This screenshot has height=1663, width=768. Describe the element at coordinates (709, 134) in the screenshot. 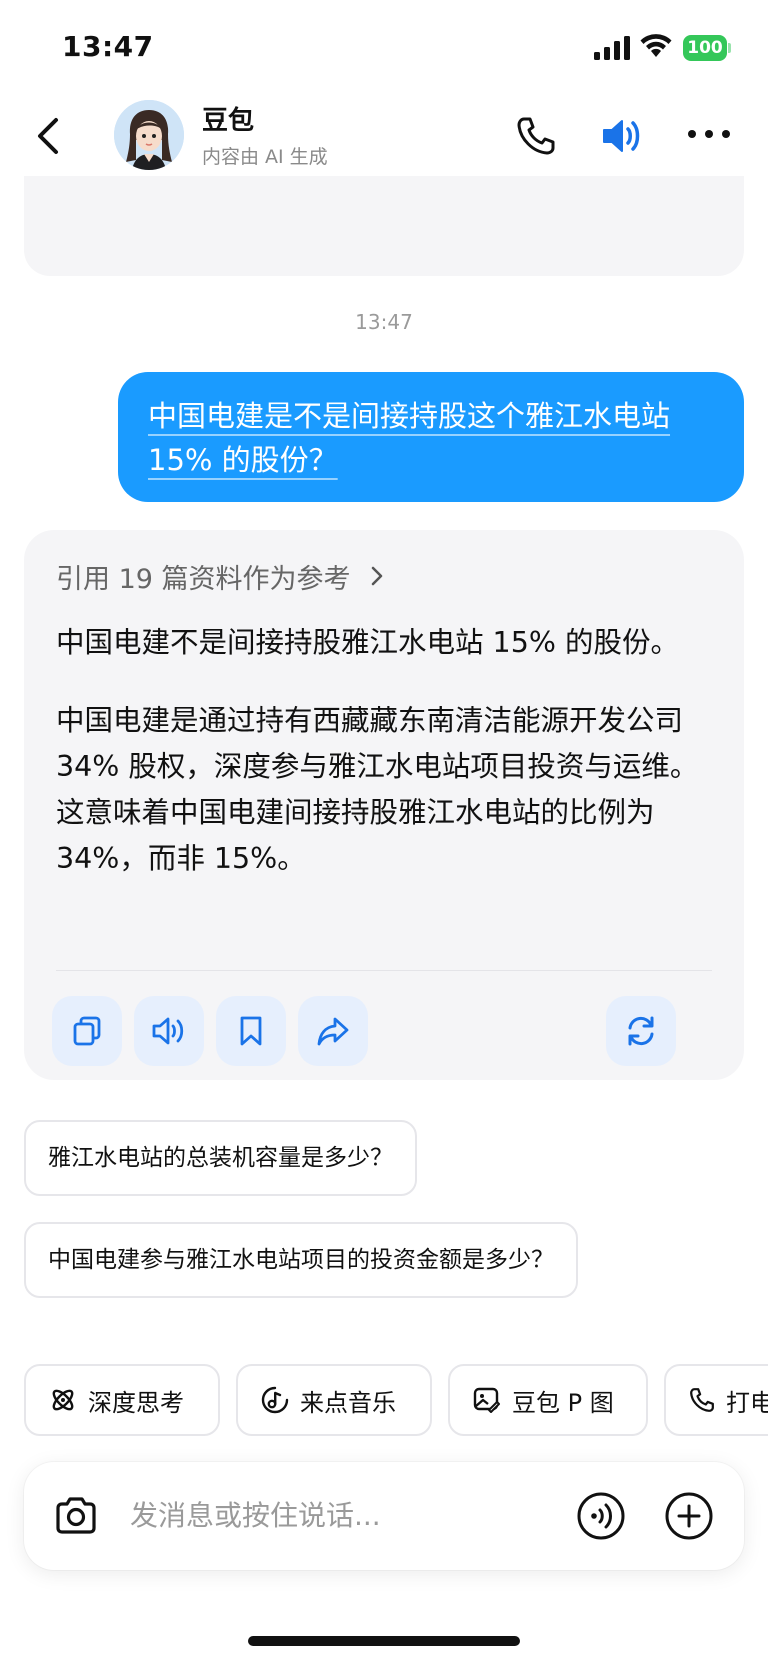

I see `more-icon` at that location.